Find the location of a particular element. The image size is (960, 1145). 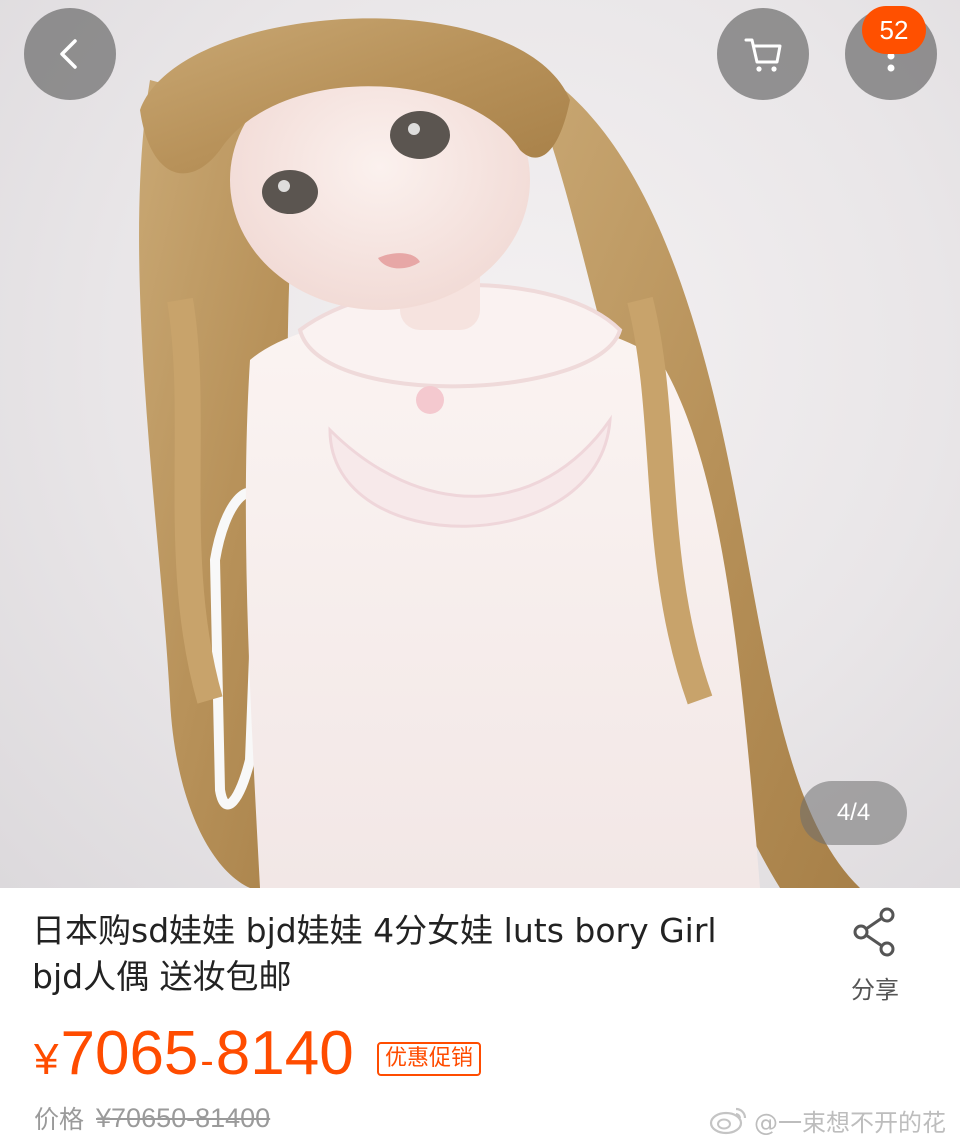

share-icon is located at coordinates (874, 932).